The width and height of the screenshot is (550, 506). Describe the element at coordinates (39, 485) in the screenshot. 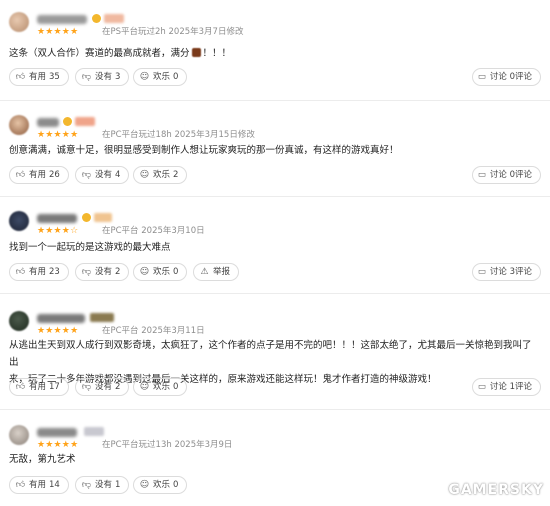

I see `useful-button: 👍︎ 有用 14` at that location.